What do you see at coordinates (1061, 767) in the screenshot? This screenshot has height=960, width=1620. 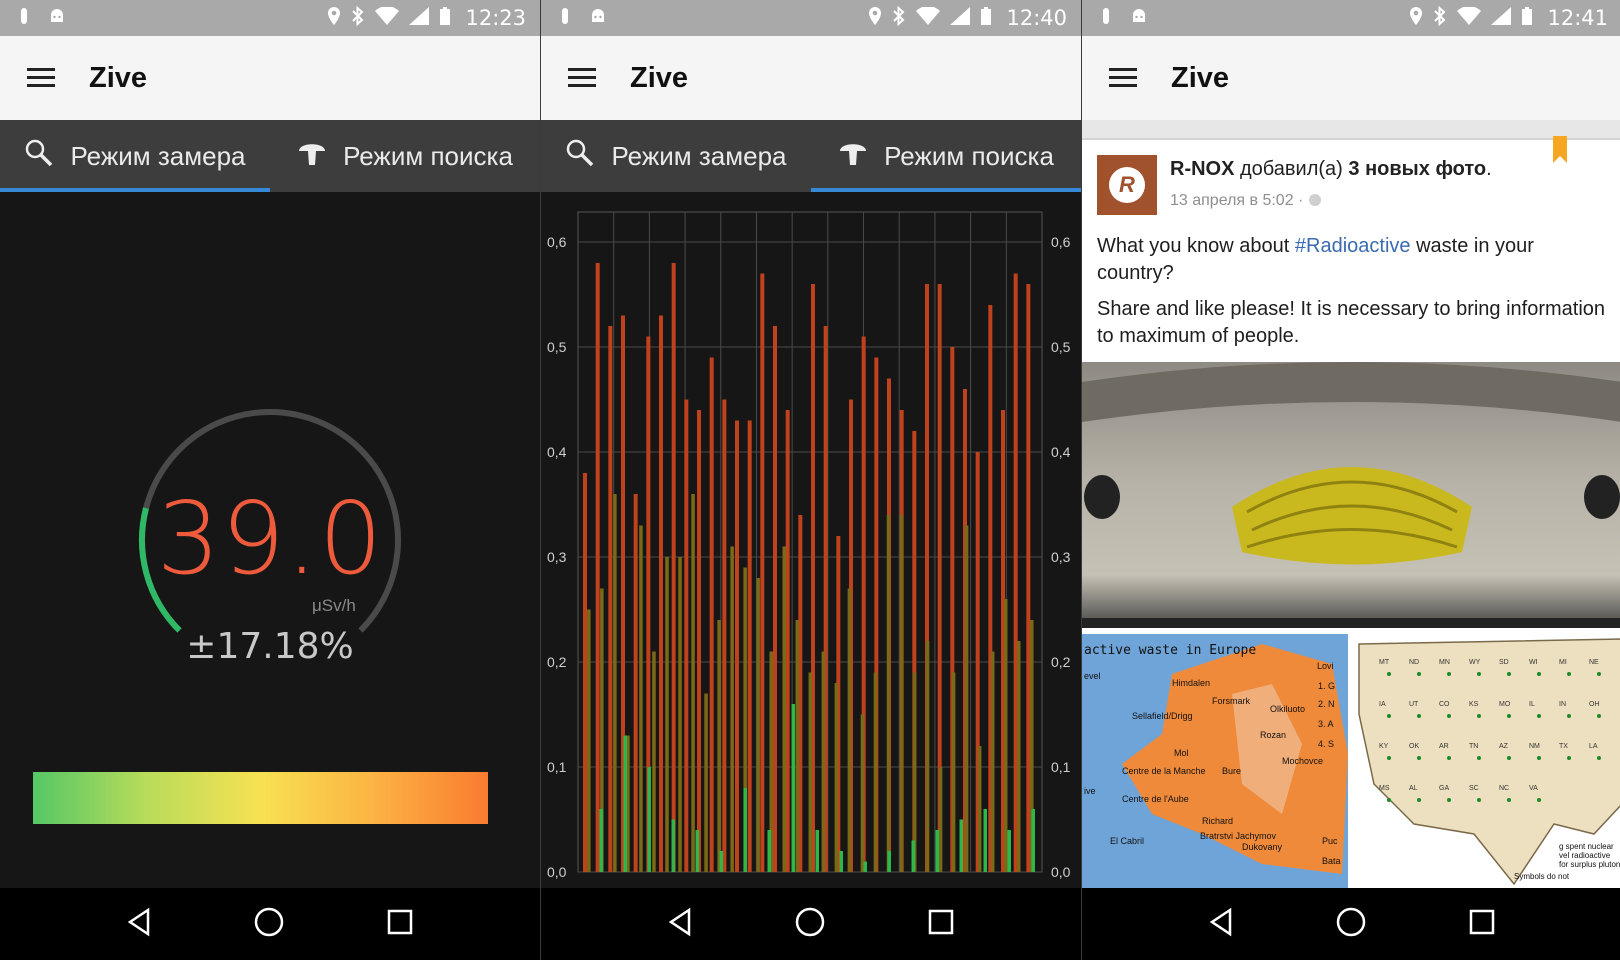 I see `y-tick-label-right: 0,1` at bounding box center [1061, 767].